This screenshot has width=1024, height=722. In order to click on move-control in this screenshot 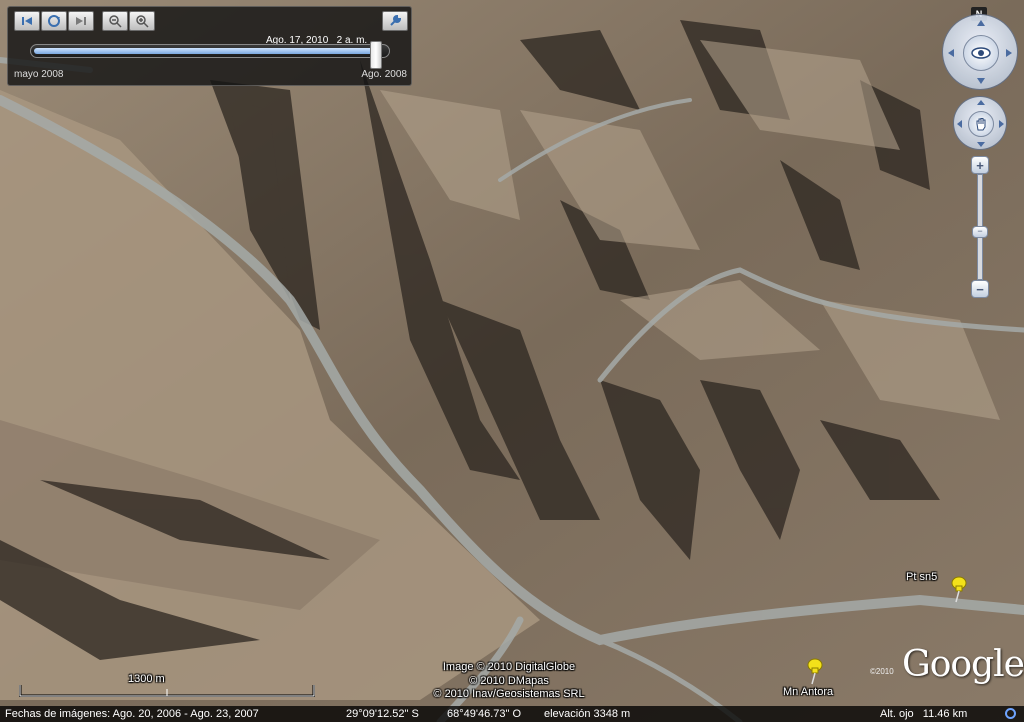, I will do `click(980, 123)`.